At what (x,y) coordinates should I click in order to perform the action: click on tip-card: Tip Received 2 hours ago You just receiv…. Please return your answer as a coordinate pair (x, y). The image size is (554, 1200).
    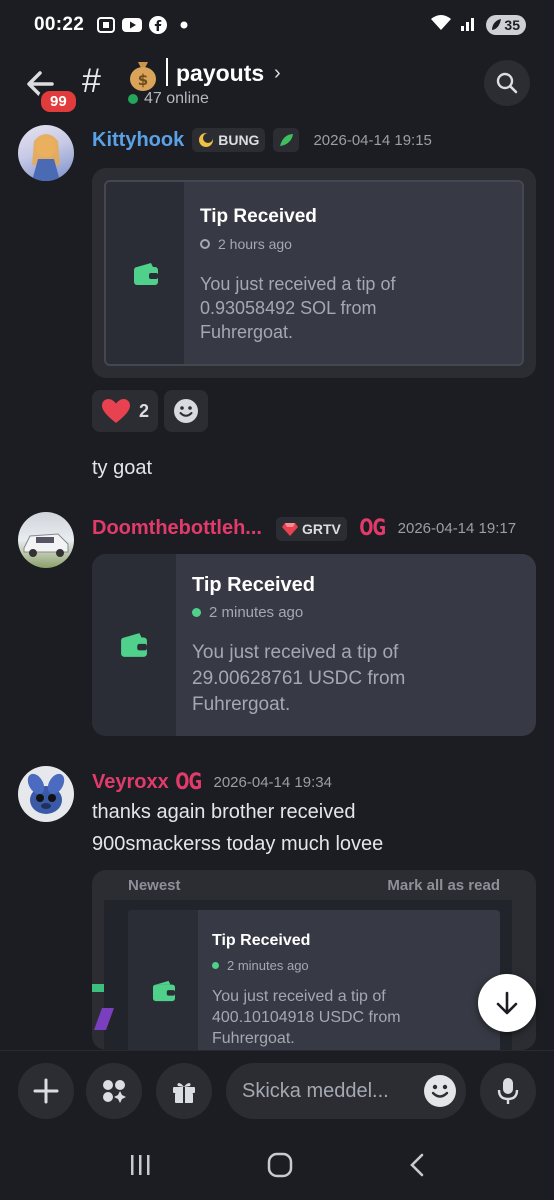
    Looking at the image, I should click on (314, 273).